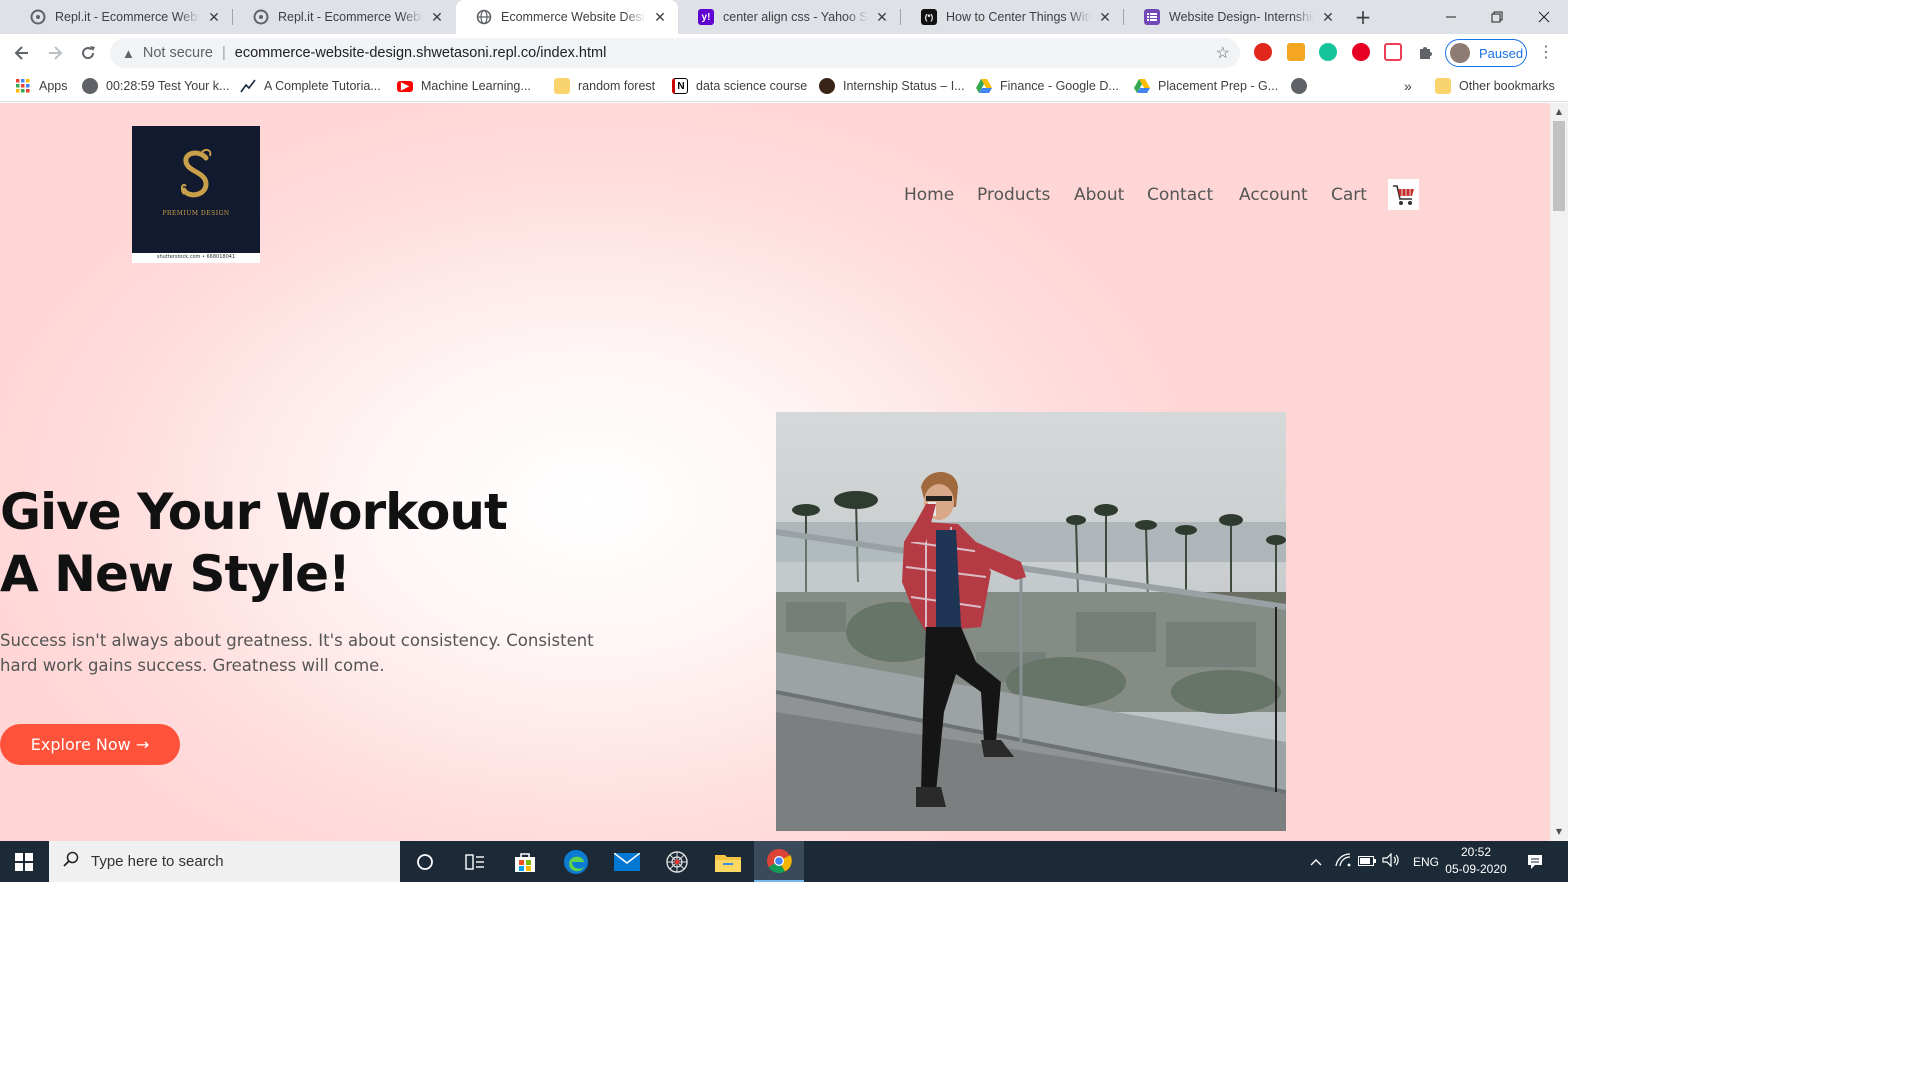 The height and width of the screenshot is (1080, 1920). Describe the element at coordinates (350, 17) in the screenshot. I see `tab-title: Repl.it - Ecommerce Website` at that location.